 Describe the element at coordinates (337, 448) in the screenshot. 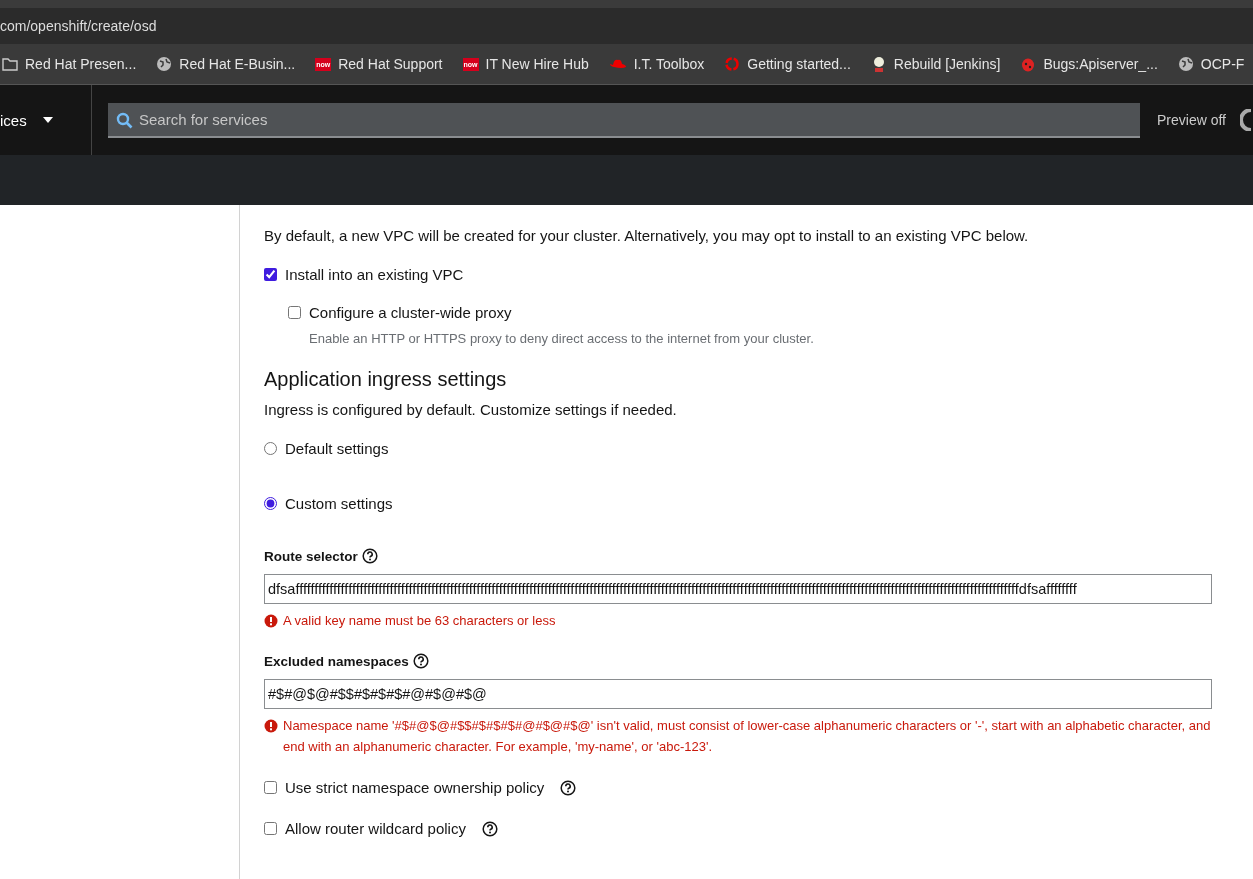

I see `radio-label: Default settings` at that location.